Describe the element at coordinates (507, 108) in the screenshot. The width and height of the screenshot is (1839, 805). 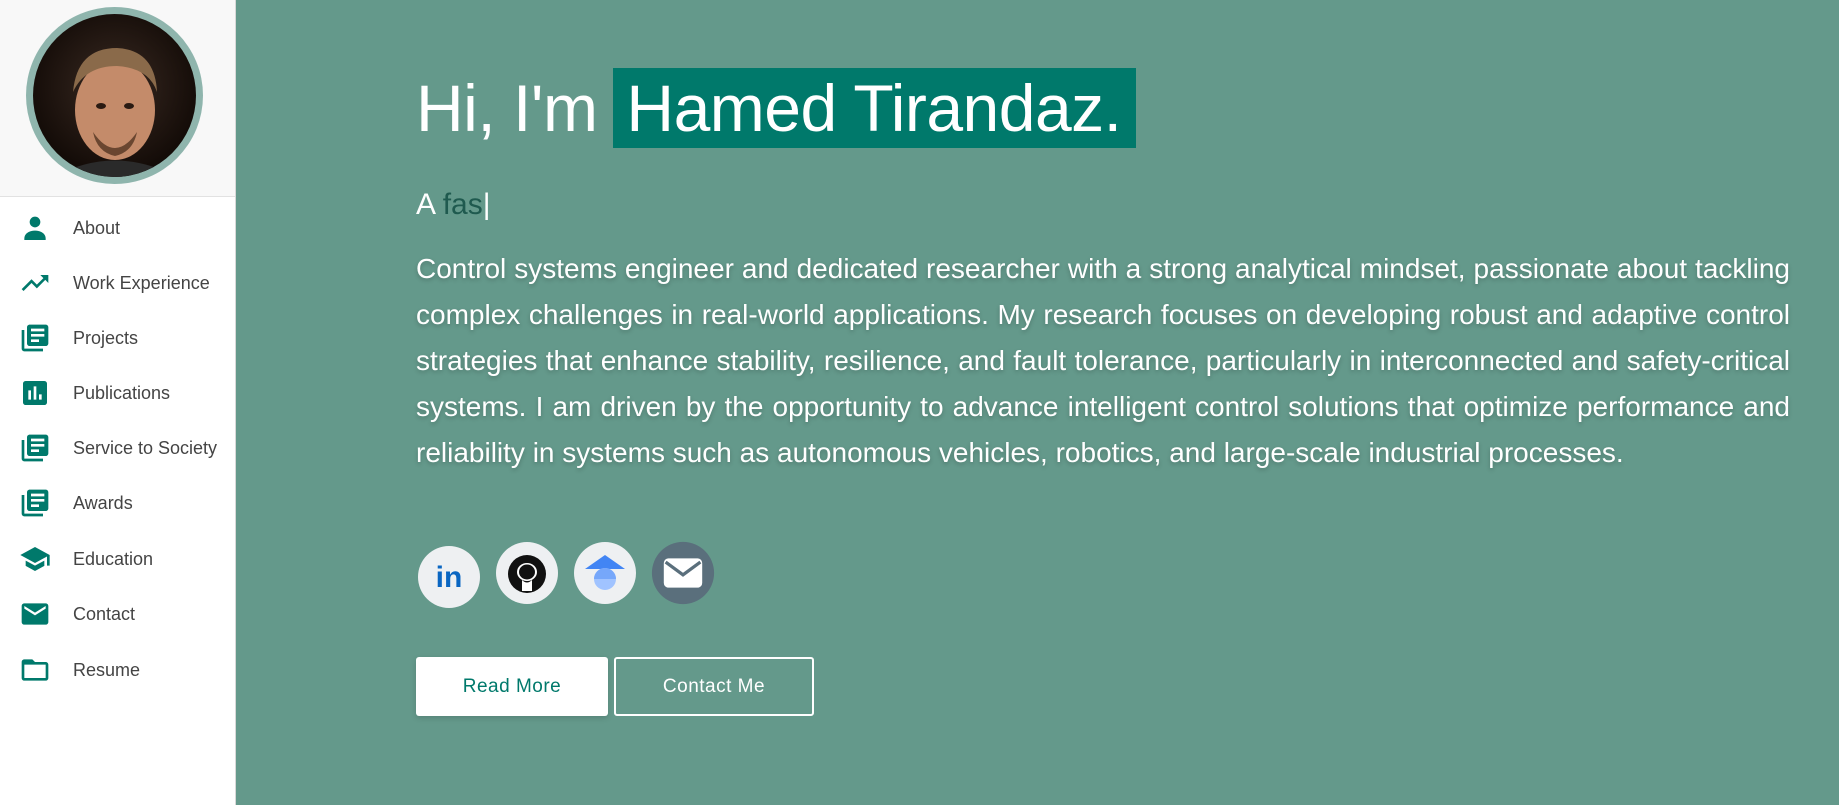
I see `hero-greeting: Hi, I'm` at that location.